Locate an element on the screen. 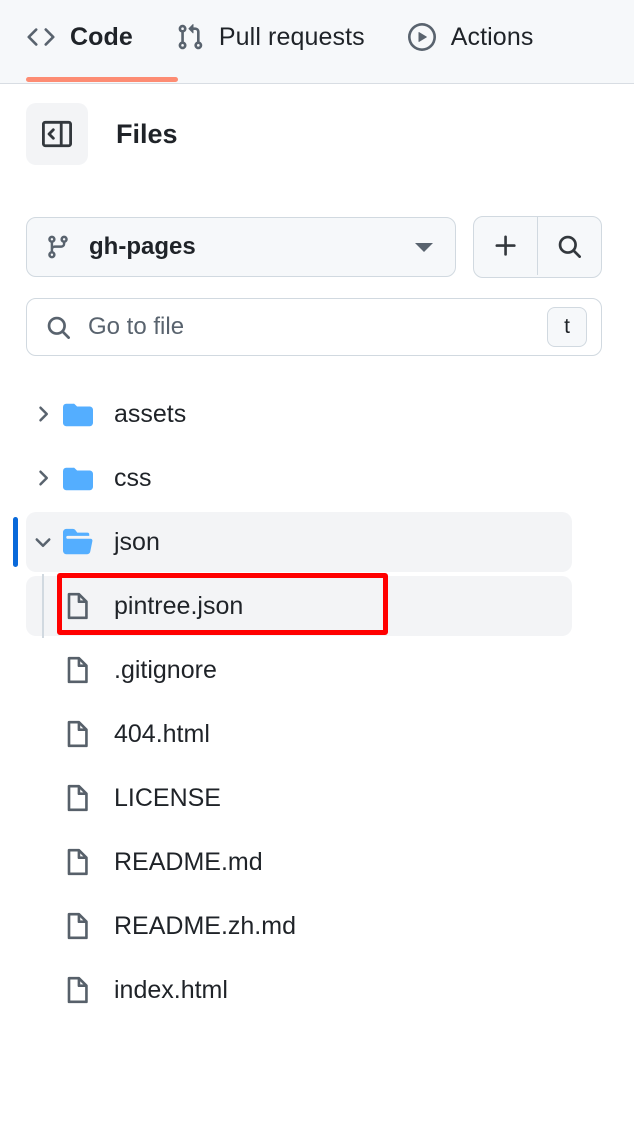 This screenshot has height=1136, width=634. tree-row-css: css is located at coordinates (317, 478).